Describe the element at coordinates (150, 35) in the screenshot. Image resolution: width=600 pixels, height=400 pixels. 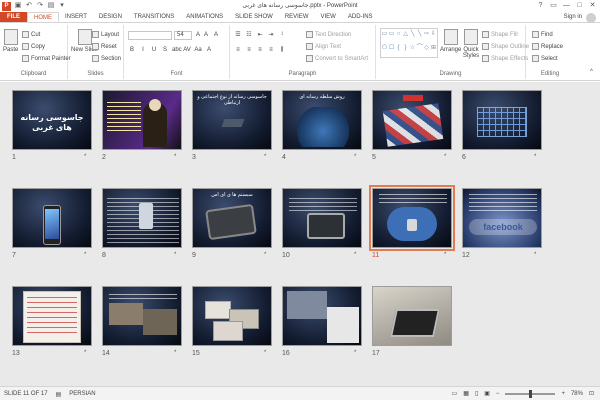
I see `font-name-combobox` at that location.